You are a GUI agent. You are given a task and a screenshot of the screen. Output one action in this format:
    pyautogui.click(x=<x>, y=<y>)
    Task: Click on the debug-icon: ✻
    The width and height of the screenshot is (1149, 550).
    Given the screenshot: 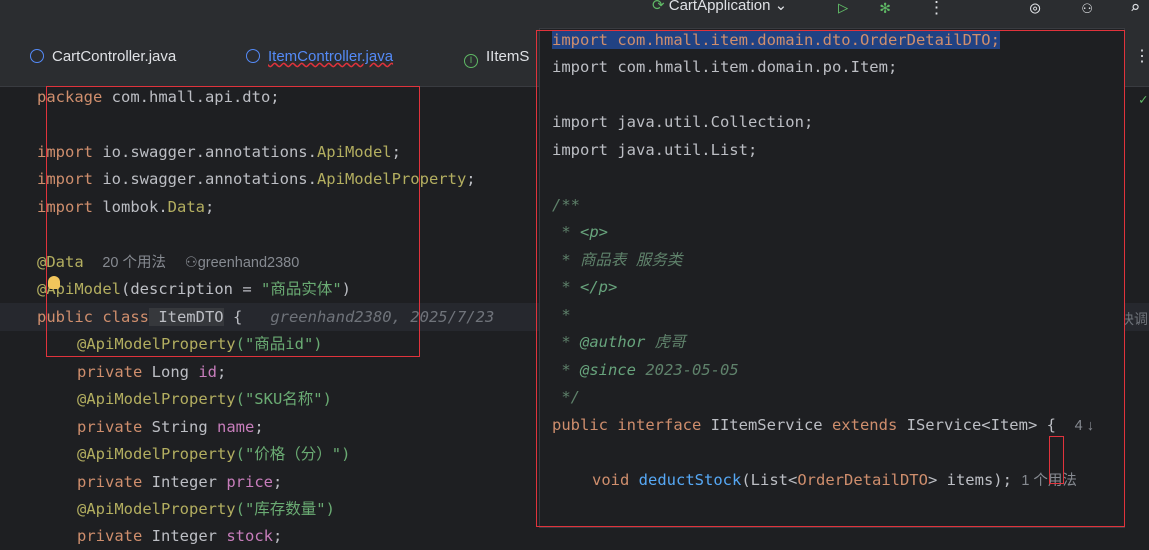 What is the action you would take?
    pyautogui.click(x=885, y=9)
    